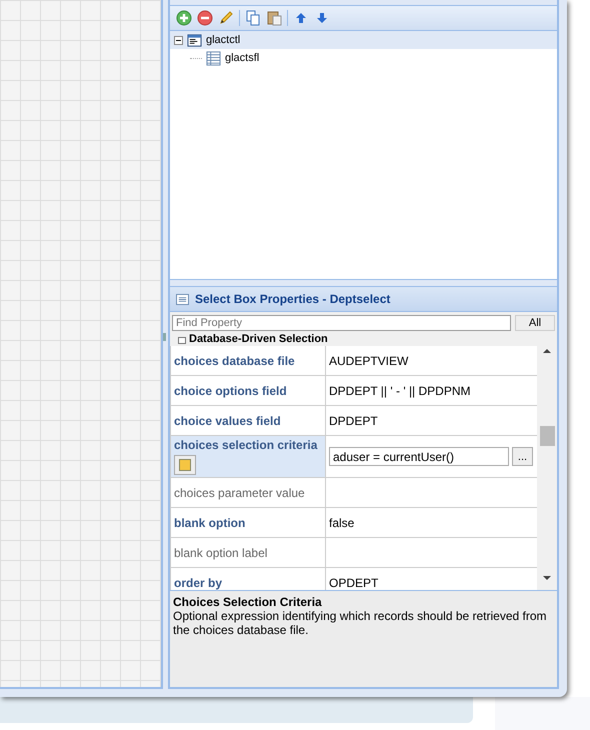 This screenshot has width=590, height=730. Describe the element at coordinates (419, 456) in the screenshot. I see `value-input: aduser = currentUser()` at that location.